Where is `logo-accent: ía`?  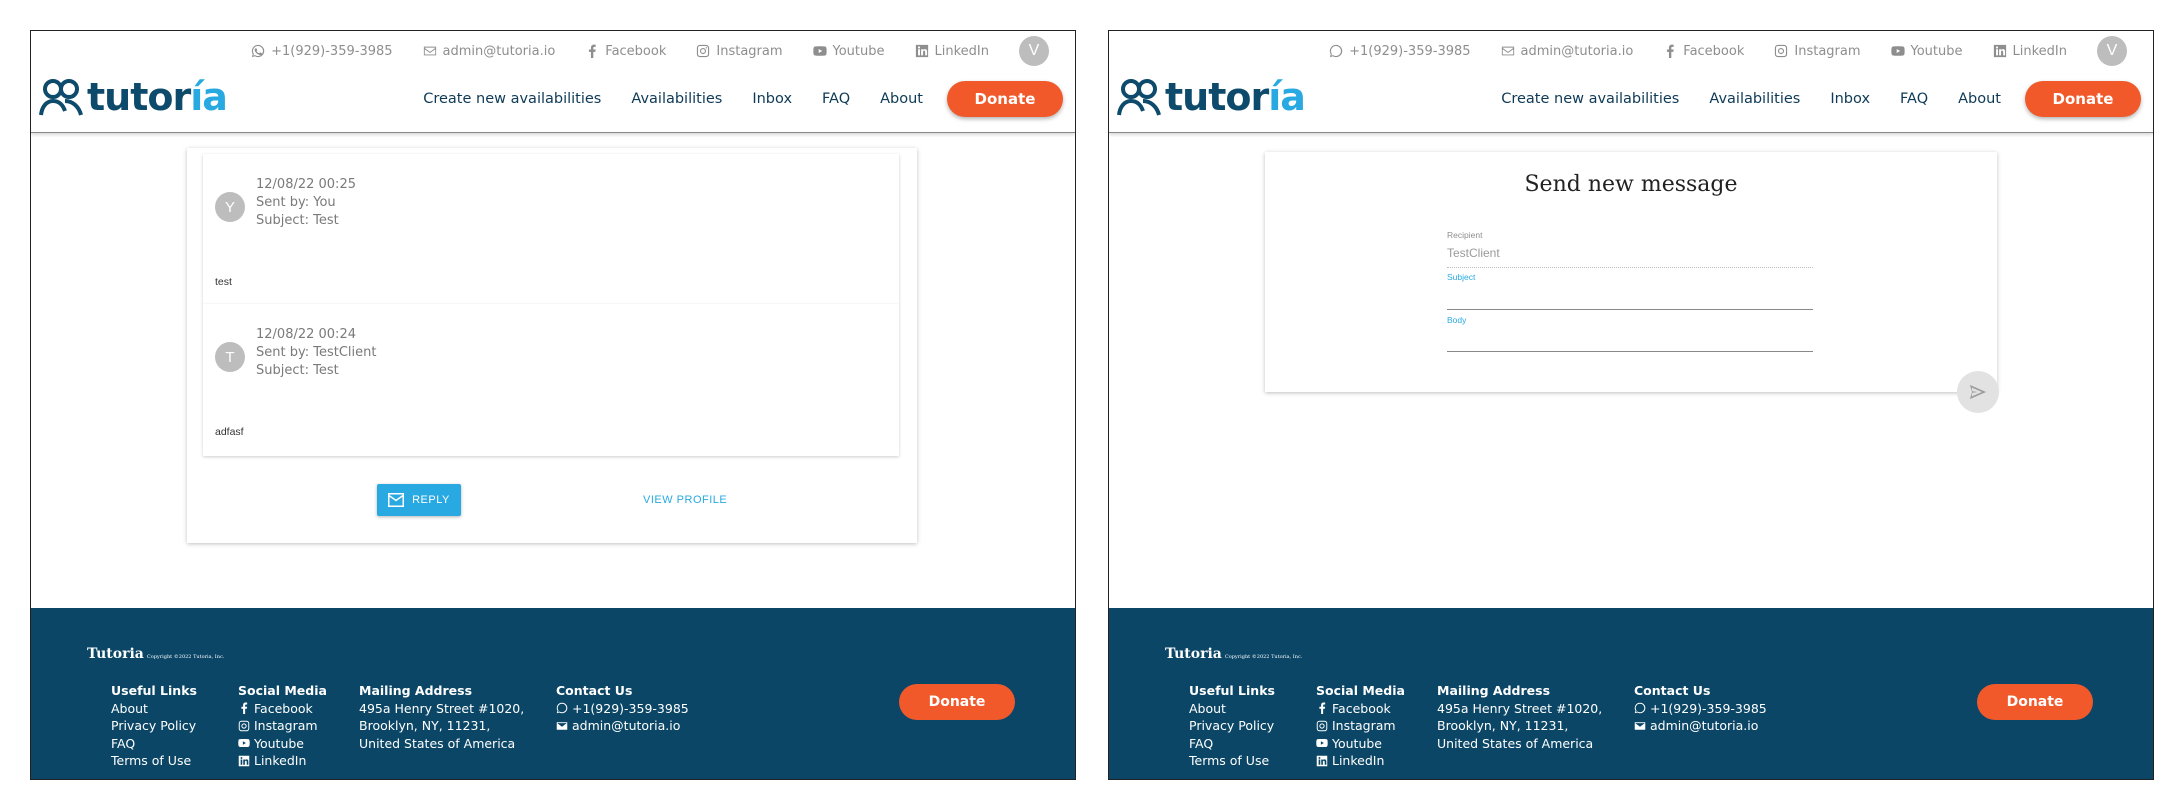
logo-accent: ía is located at coordinates (209, 97).